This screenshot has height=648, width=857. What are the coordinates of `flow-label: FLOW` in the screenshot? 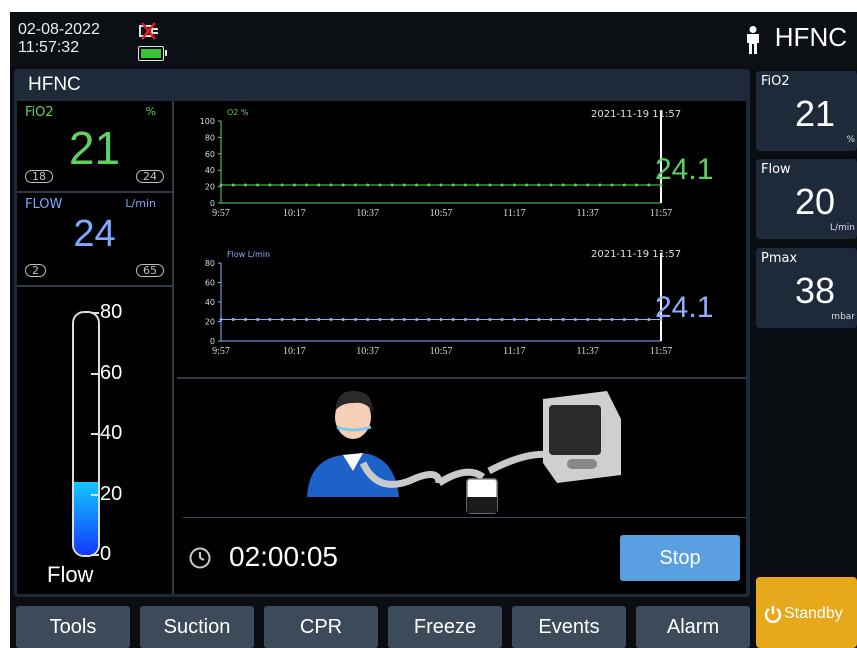 It's located at (44, 204).